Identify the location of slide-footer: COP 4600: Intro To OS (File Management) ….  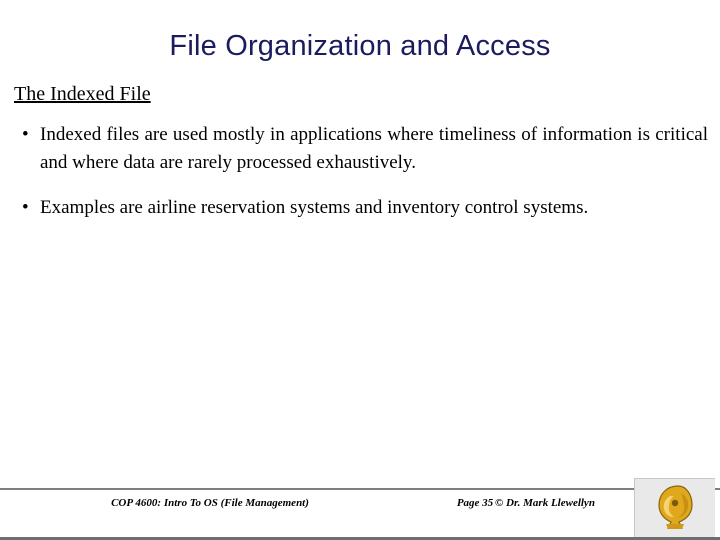
(360, 514).